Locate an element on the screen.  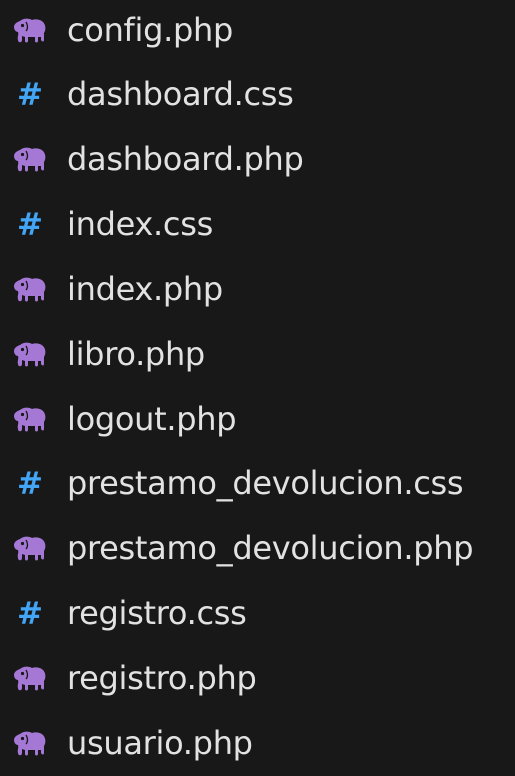
file-item: dashboard.php is located at coordinates (257, 160).